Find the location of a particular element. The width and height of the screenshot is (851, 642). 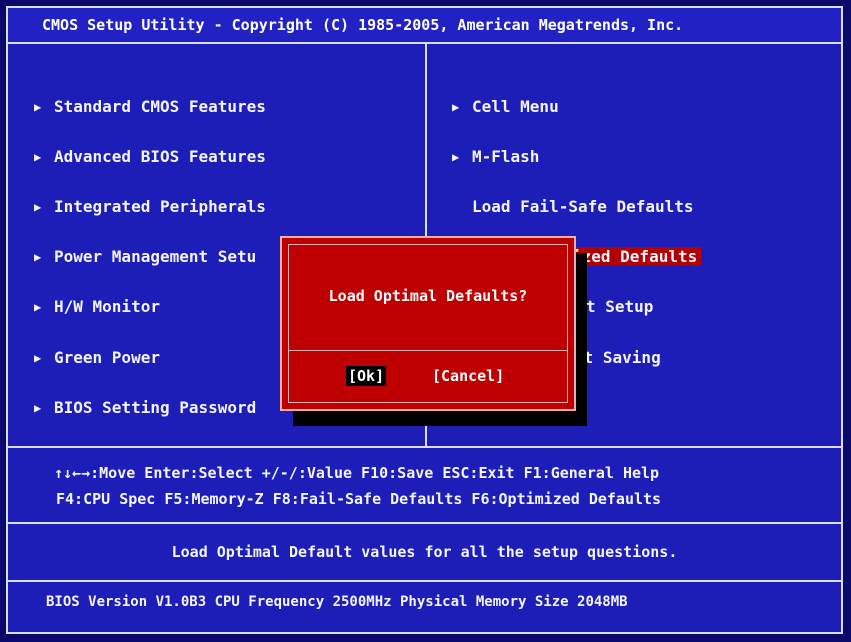

menu-item-green-power: ▶ Green Power is located at coordinates (97, 358).